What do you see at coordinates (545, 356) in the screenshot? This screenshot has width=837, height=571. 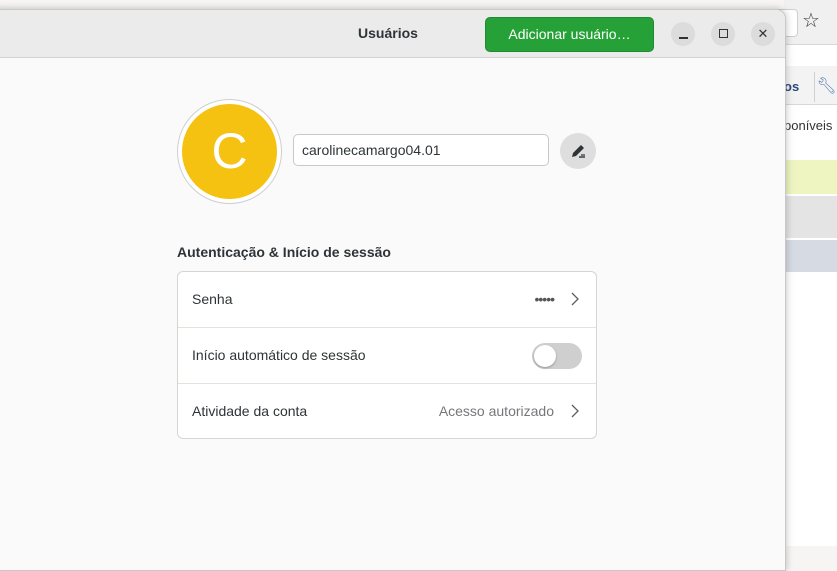 I see `switch-knob` at bounding box center [545, 356].